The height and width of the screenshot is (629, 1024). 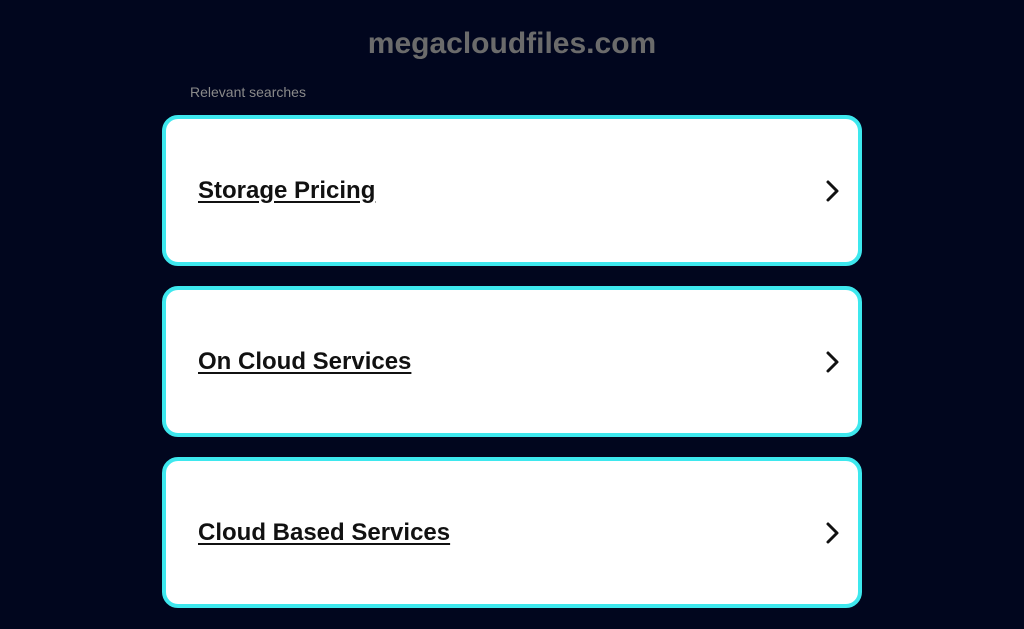 What do you see at coordinates (324, 533) in the screenshot?
I see `result-link: Cloud Based Services` at bounding box center [324, 533].